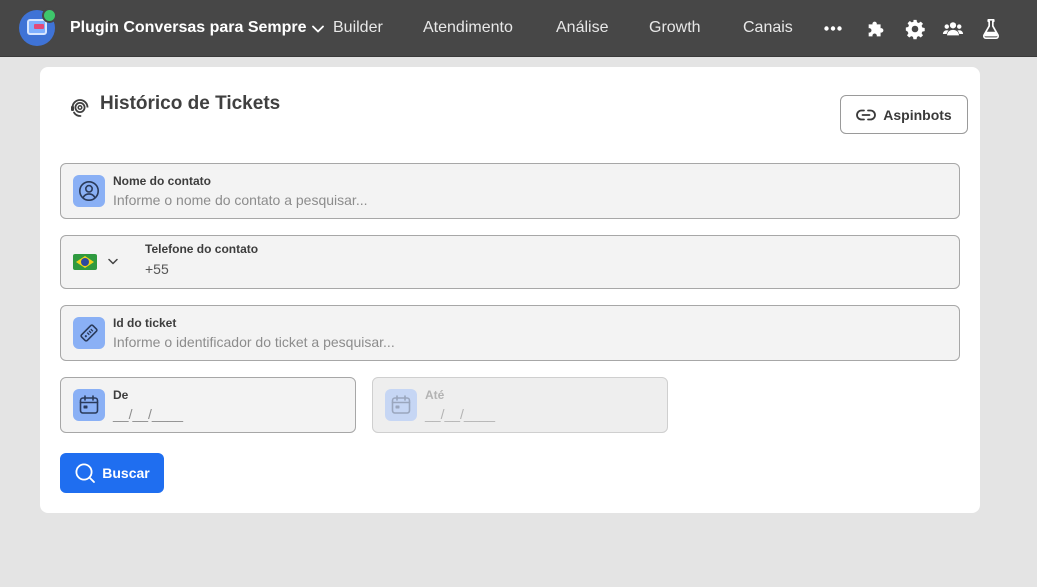 This screenshot has height=587, width=1037. What do you see at coordinates (157, 269) in the screenshot?
I see `phone-input: +55` at bounding box center [157, 269].